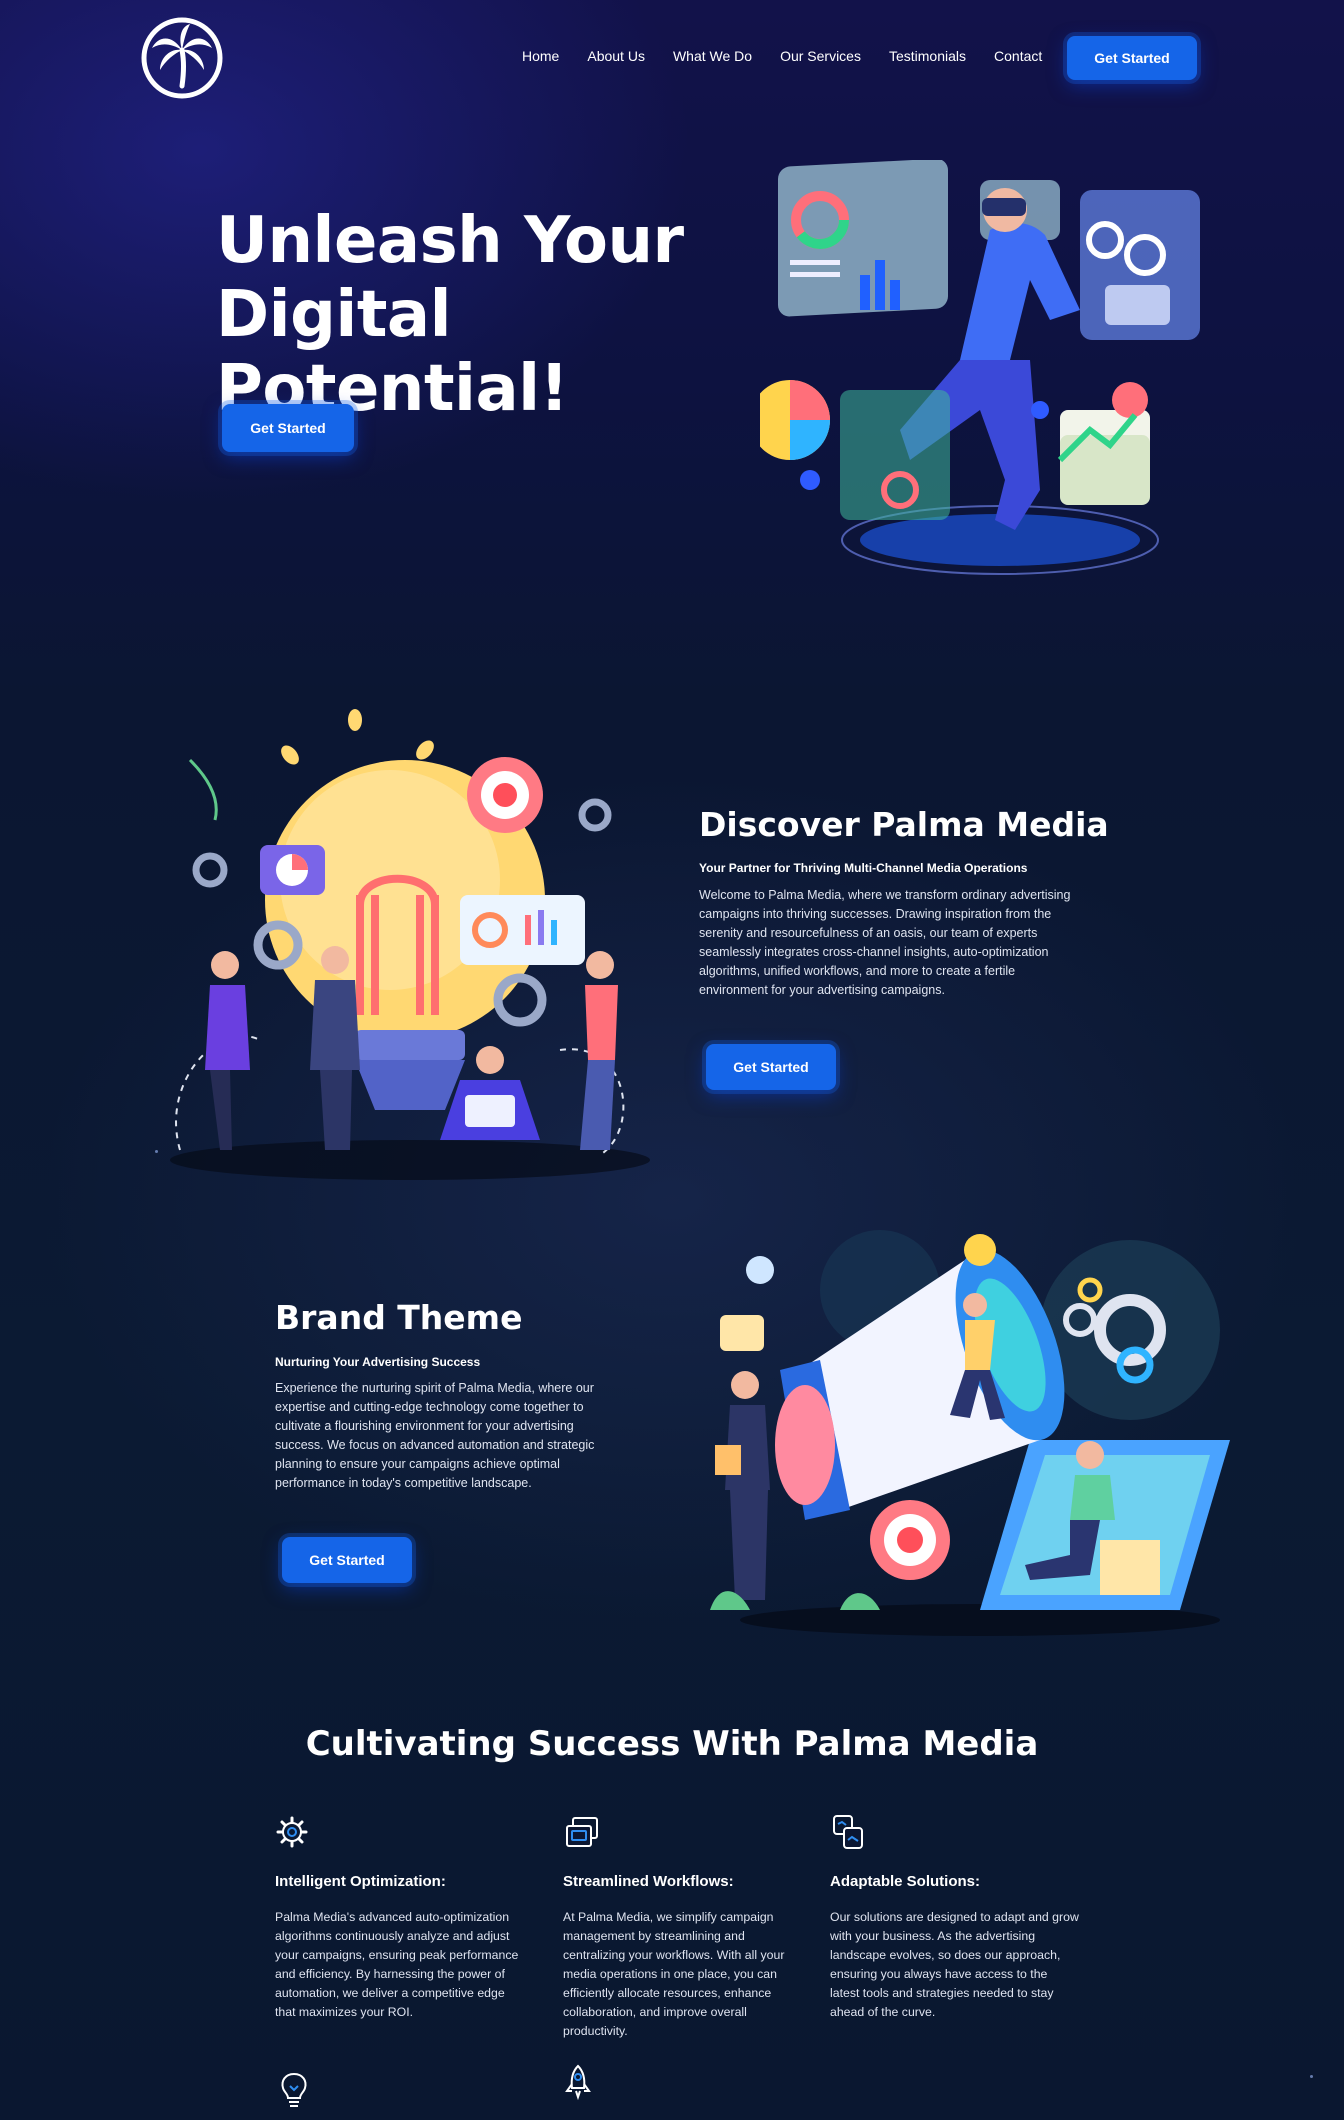 The height and width of the screenshot is (2120, 1344). I want to click on feature-title: Intelligent Optimization:, so click(360, 1881).